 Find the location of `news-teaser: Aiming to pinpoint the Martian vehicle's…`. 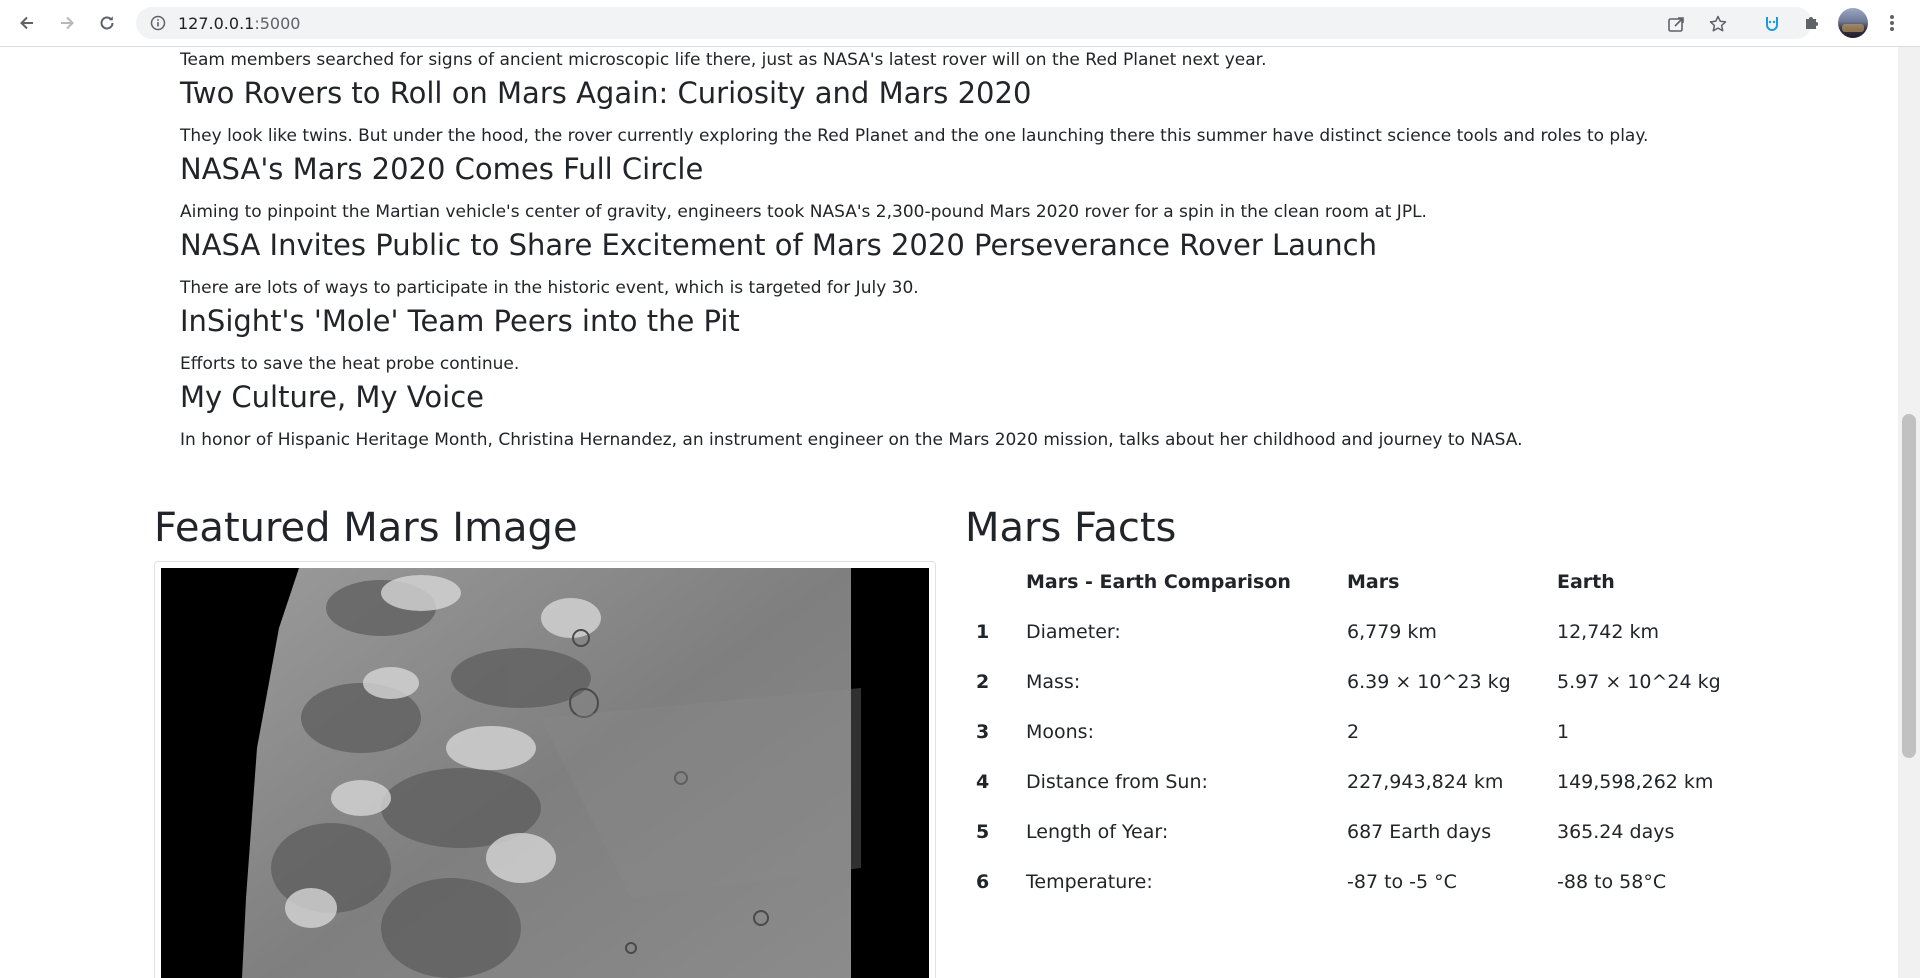

news-teaser: Aiming to pinpoint the Martian vehicle's… is located at coordinates (803, 212).